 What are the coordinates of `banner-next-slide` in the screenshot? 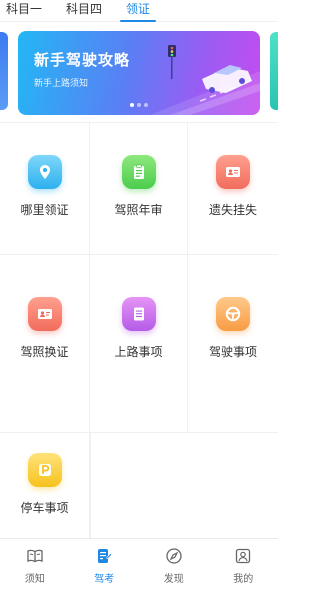 It's located at (274, 71).